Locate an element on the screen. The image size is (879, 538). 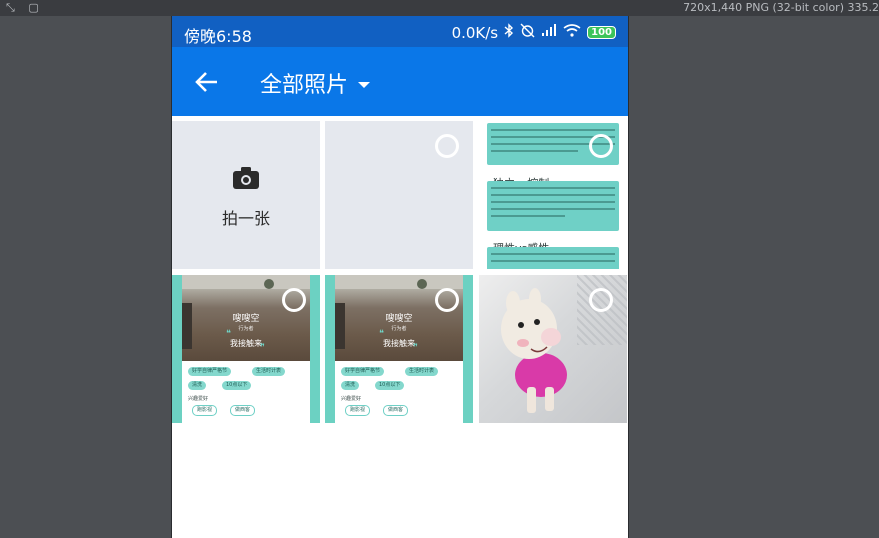
image-file-info: 720x1,440 PNG (32-bit color) 335.2 is located at coordinates (781, 7).